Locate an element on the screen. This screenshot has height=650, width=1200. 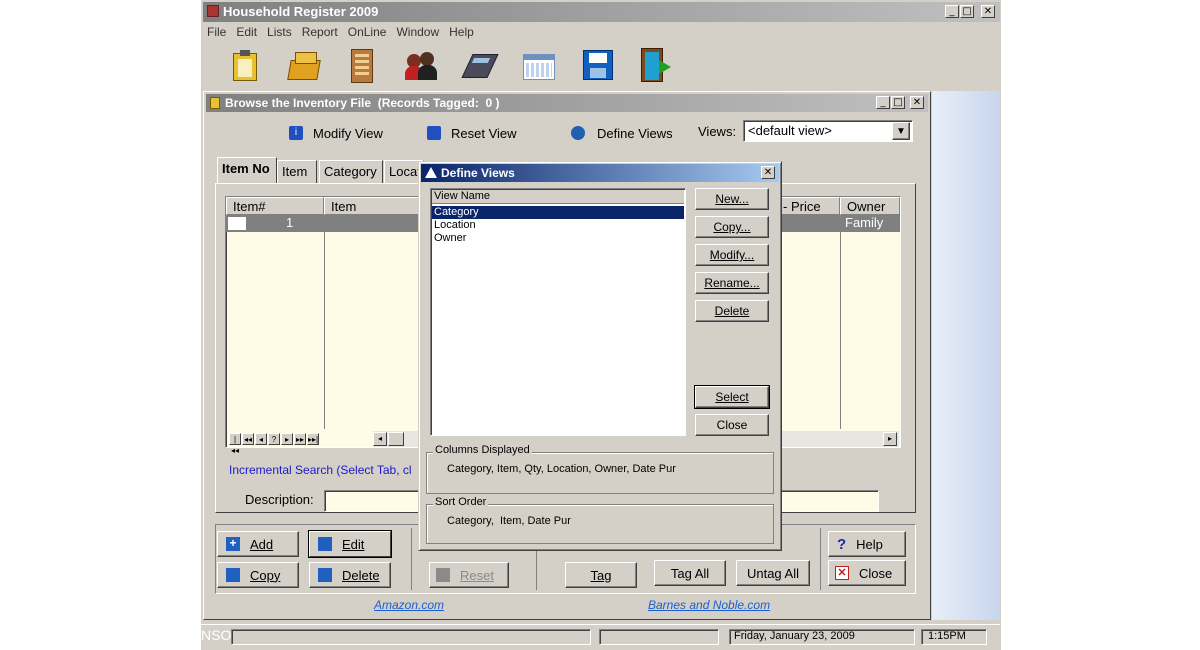
close-dialog-button: Close is located at coordinates (732, 425).